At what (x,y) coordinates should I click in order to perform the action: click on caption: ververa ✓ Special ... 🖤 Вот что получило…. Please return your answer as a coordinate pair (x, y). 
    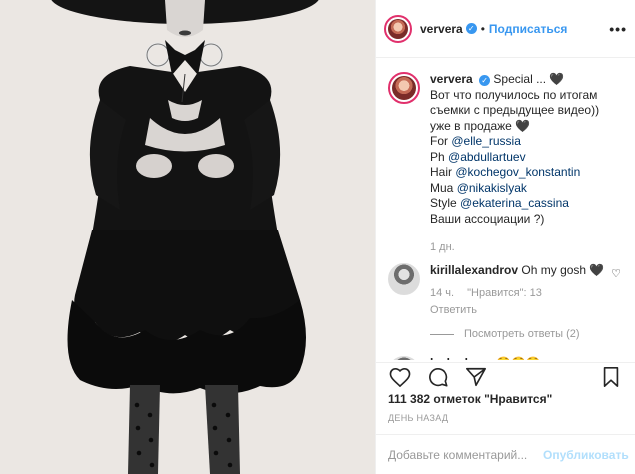
    Looking at the image, I should click on (505, 149).